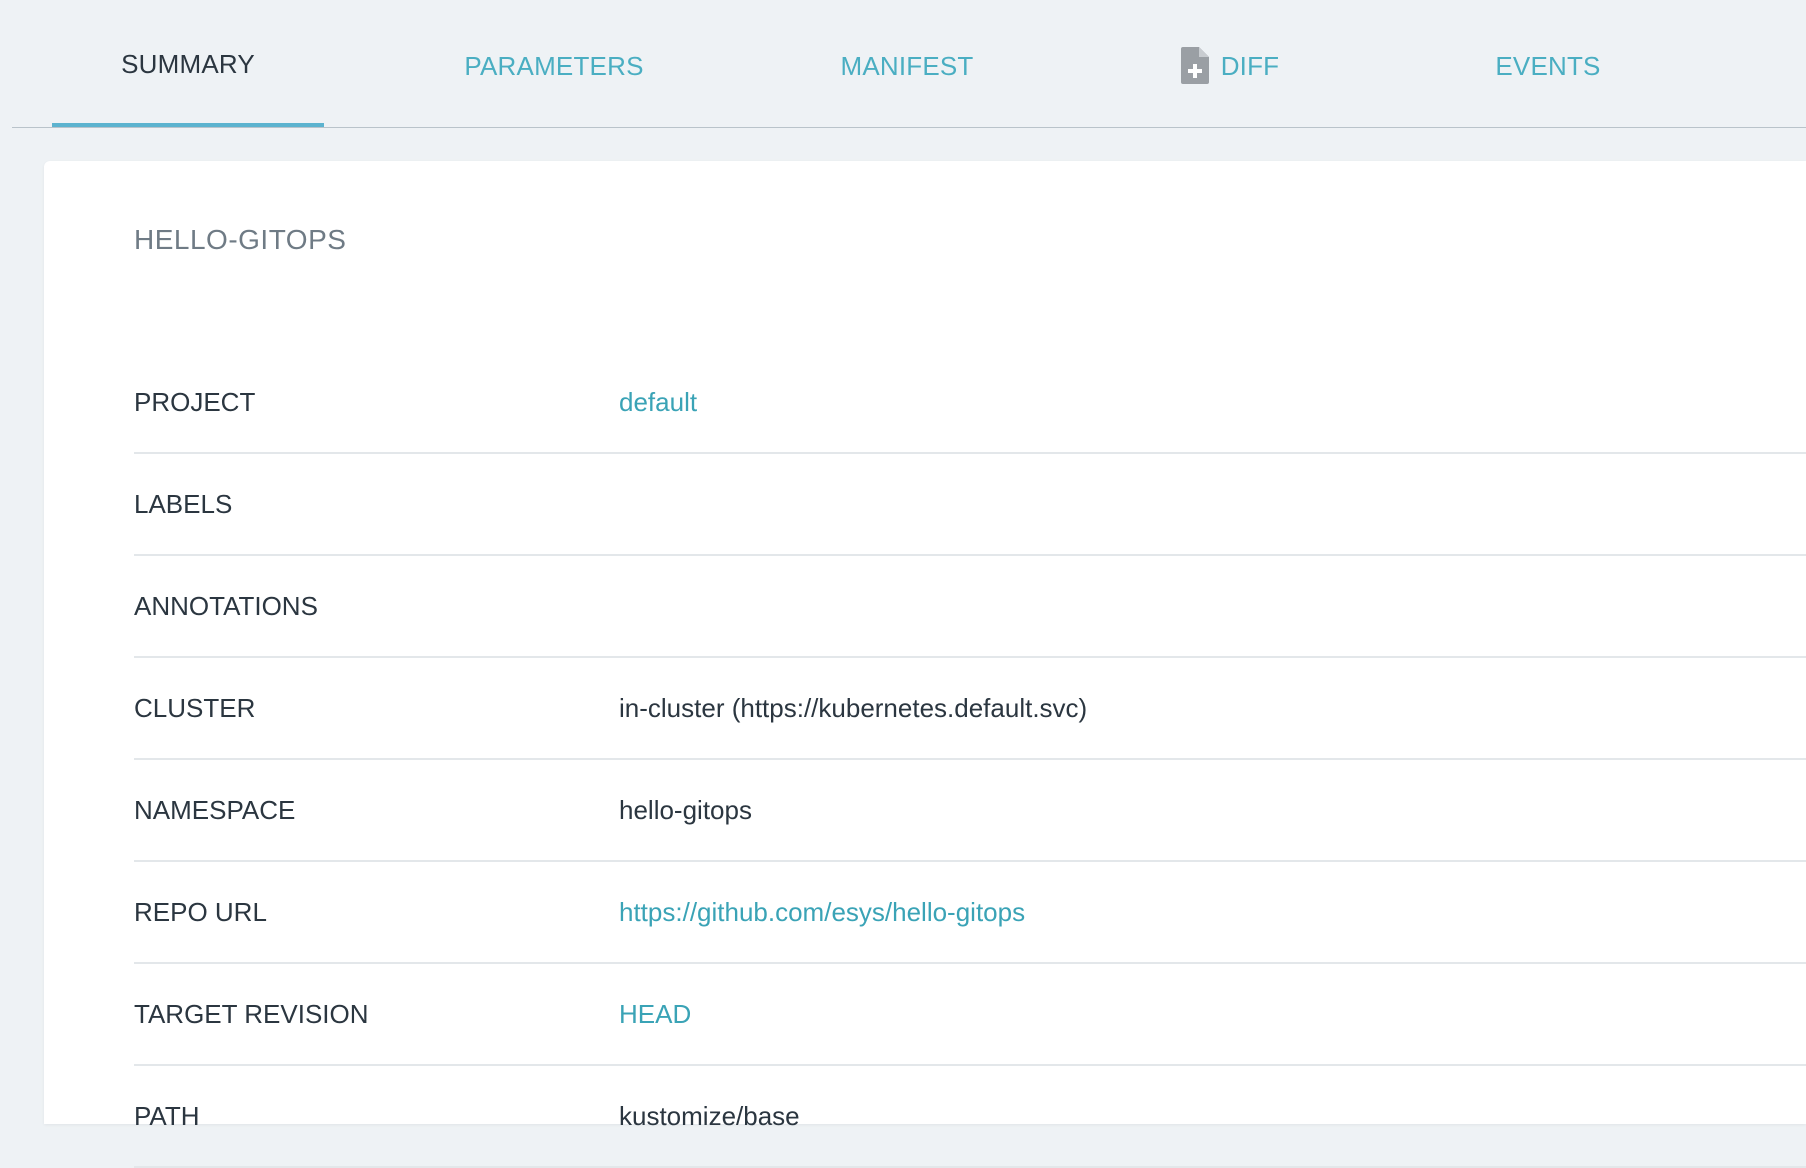 This screenshot has width=1806, height=1168. I want to click on tab-manifest-label: MANIFEST, so click(907, 66).